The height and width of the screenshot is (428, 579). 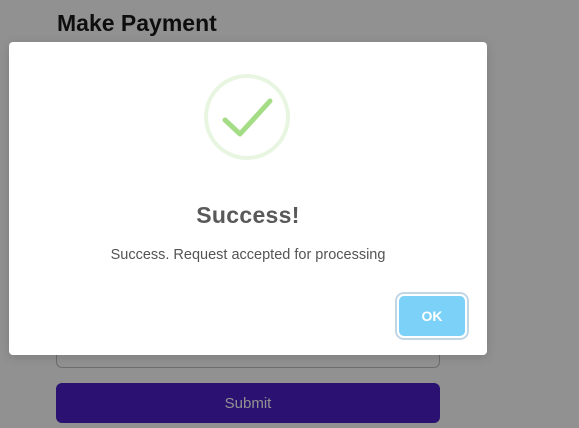 I want to click on ok-button: OK, so click(x=432, y=316).